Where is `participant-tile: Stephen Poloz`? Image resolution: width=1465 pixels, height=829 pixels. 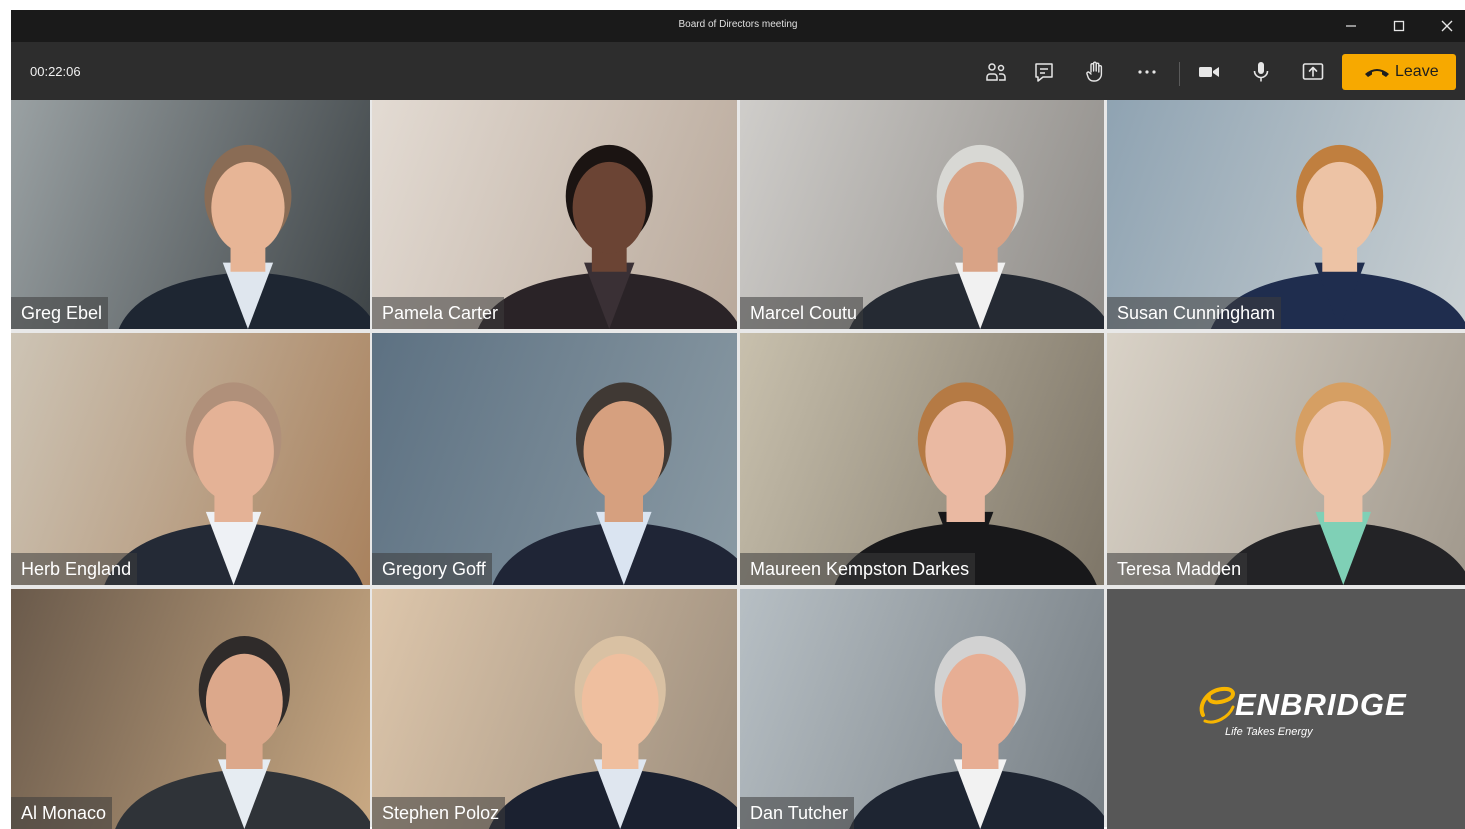 participant-tile: Stephen Poloz is located at coordinates (554, 709).